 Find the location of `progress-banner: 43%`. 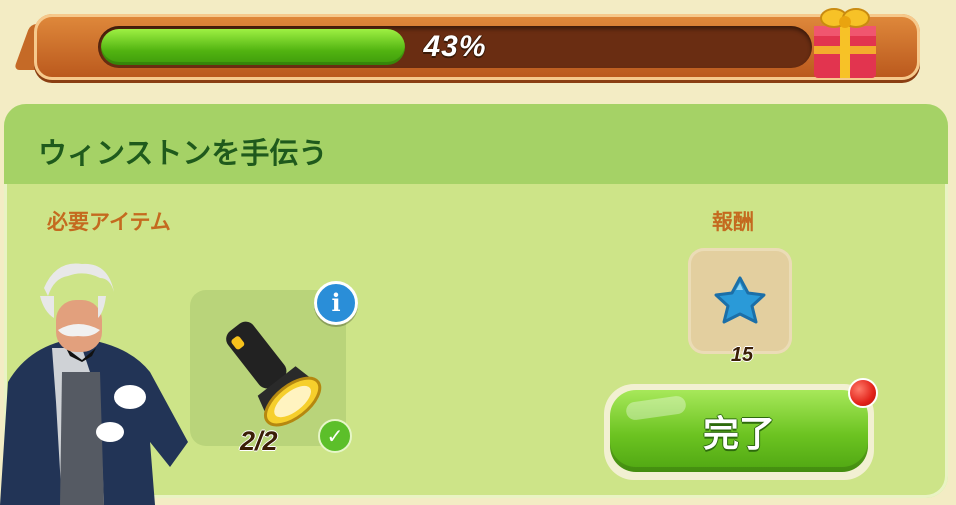

progress-banner: 43% is located at coordinates (477, 47).